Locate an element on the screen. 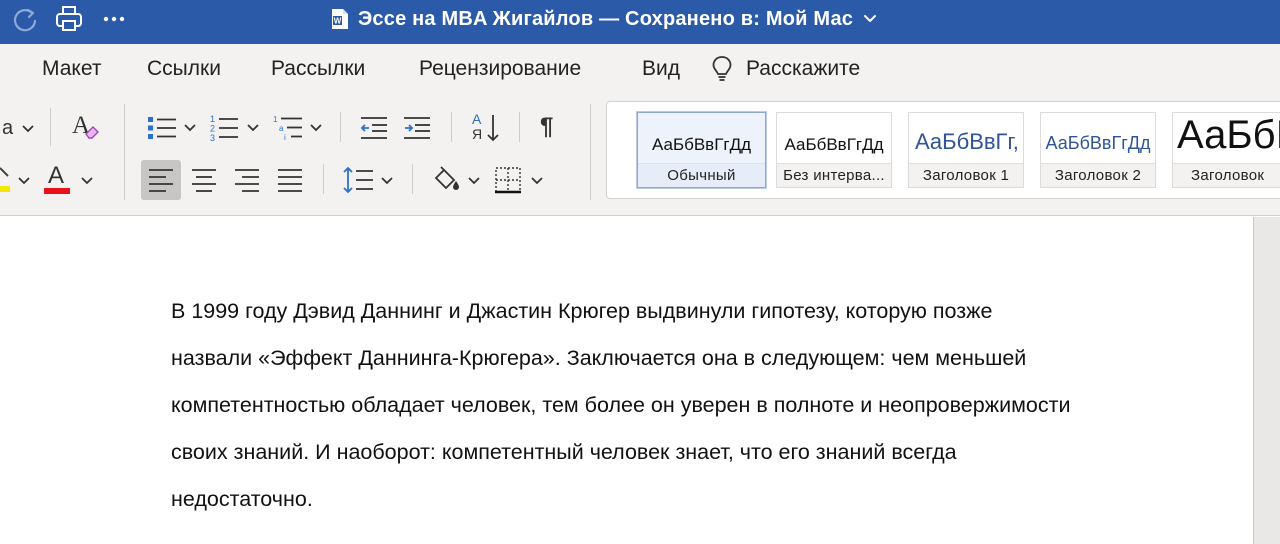 This screenshot has width=1280, height=544. style-name: Заголовок 2 is located at coordinates (1098, 175).